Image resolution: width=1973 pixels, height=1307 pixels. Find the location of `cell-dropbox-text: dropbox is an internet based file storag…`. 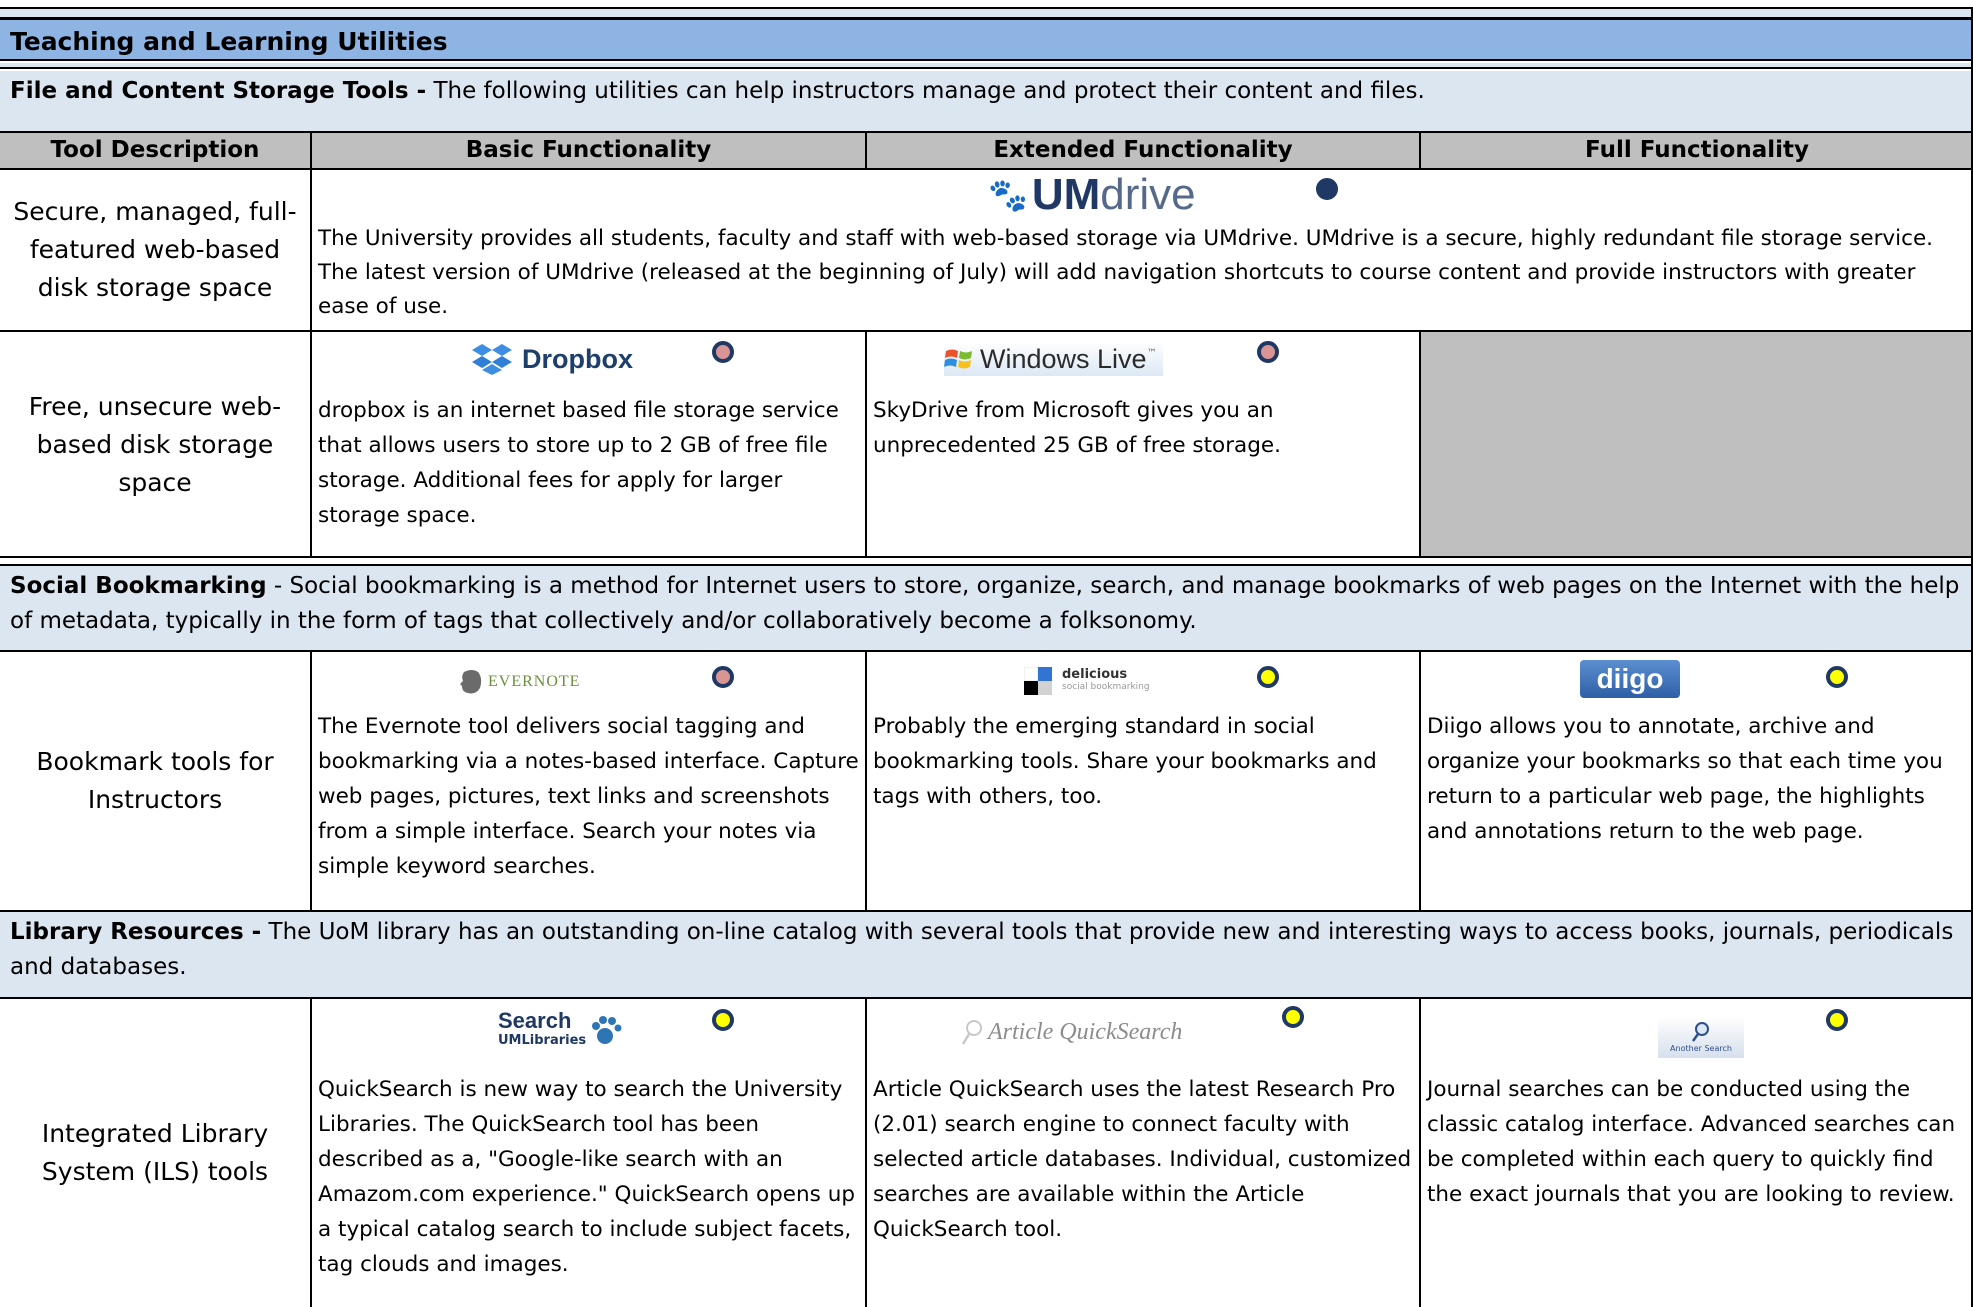

cell-dropbox-text: dropbox is an internet based file storag… is located at coordinates (578, 463).